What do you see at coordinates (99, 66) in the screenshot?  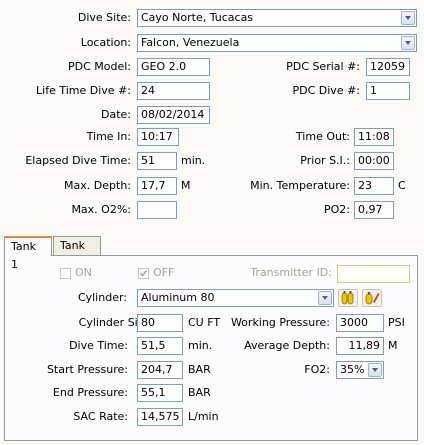 I see `pdc-model-label: PDC Model:` at bounding box center [99, 66].